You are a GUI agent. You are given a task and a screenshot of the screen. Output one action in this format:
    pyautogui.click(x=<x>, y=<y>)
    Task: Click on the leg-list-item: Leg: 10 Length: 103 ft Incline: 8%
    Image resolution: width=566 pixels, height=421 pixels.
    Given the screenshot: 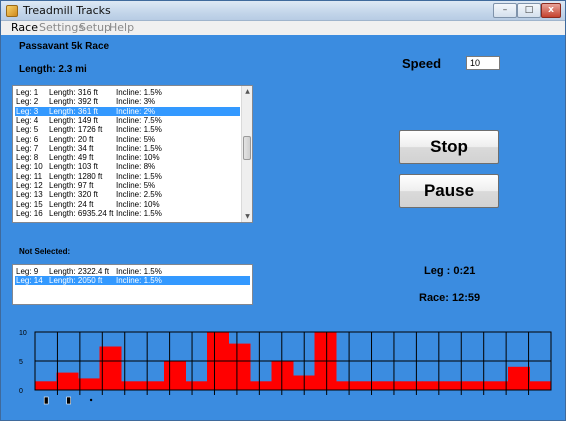 What is the action you would take?
    pyautogui.click(x=127, y=166)
    